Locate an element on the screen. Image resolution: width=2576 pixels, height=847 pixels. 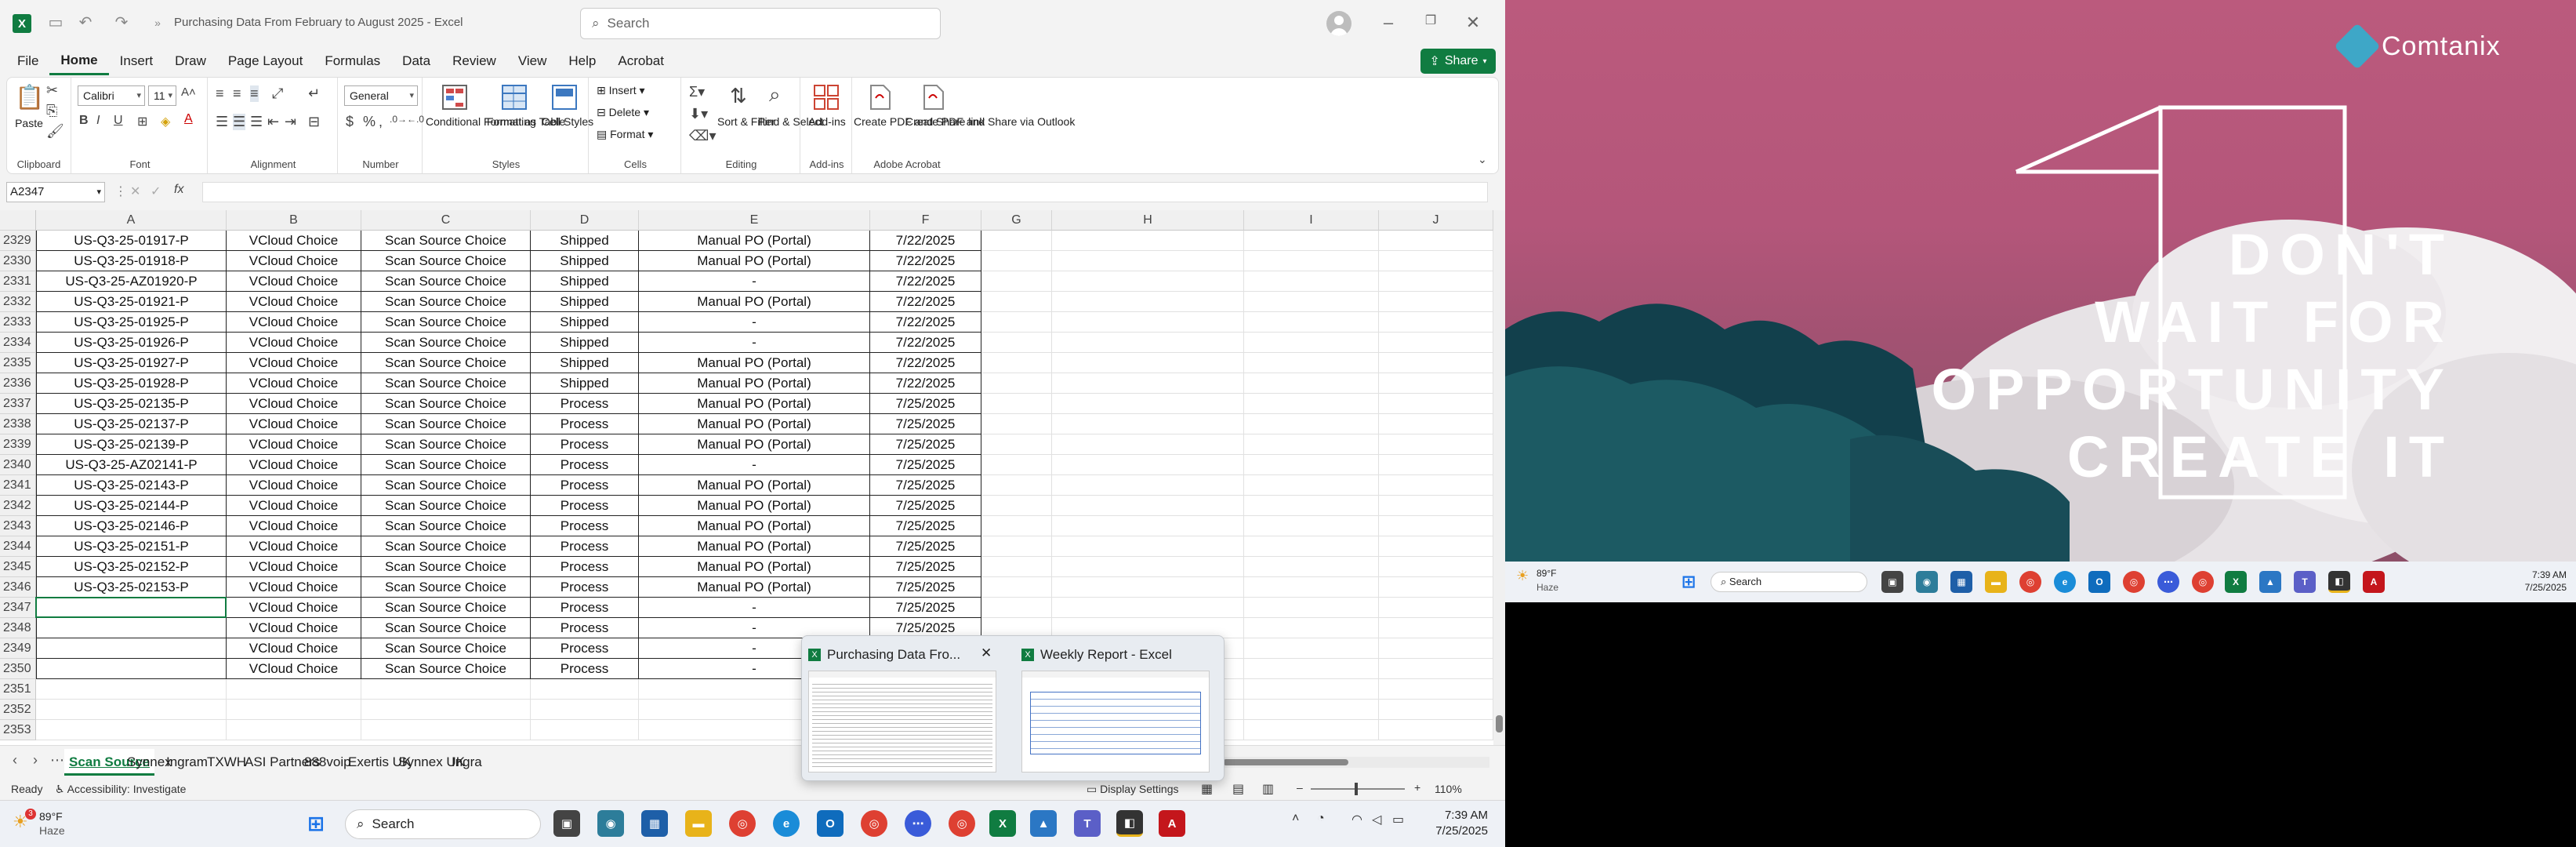
app-icon-2: ◉ is located at coordinates (1927, 582).